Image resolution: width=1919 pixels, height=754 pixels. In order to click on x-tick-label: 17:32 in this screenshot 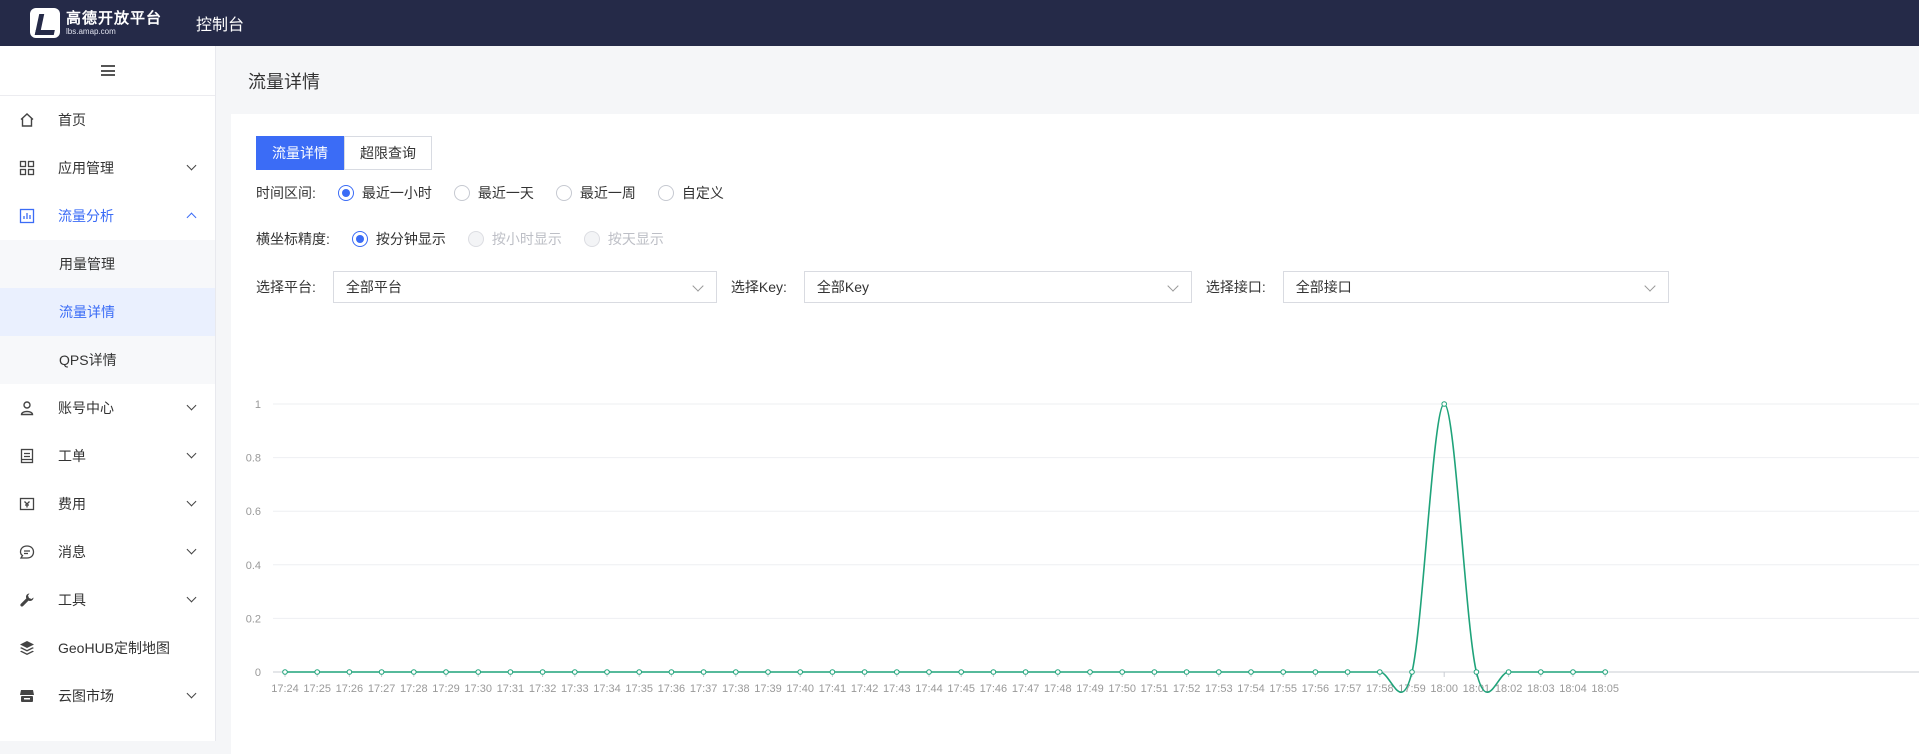, I will do `click(543, 689)`.